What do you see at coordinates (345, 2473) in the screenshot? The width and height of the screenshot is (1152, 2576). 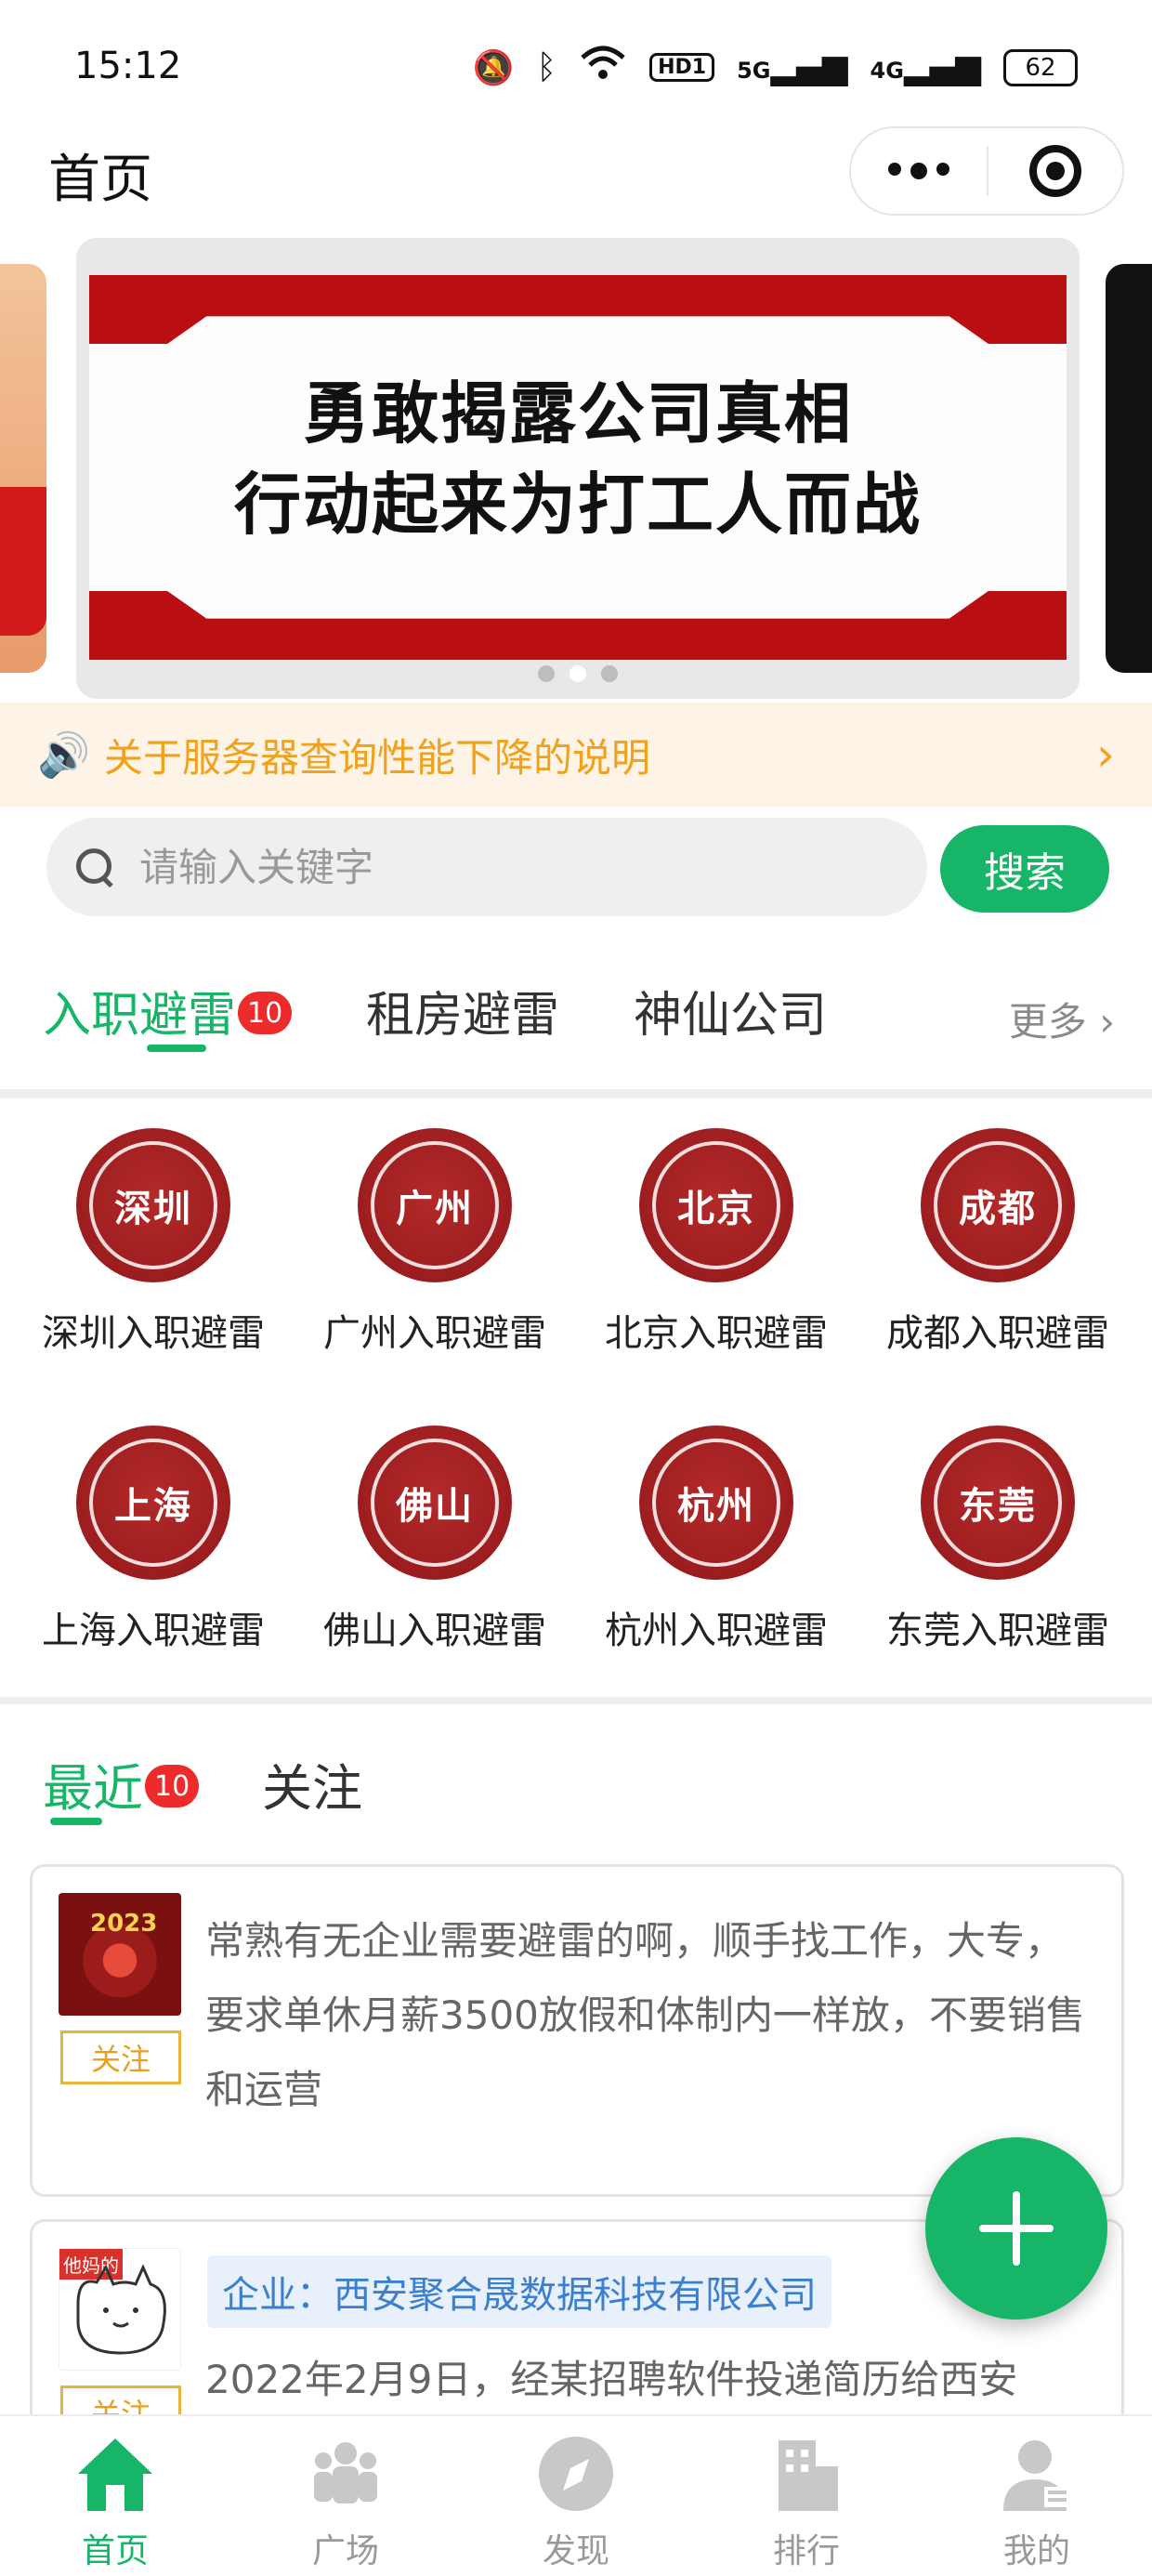 I see `people-icon` at bounding box center [345, 2473].